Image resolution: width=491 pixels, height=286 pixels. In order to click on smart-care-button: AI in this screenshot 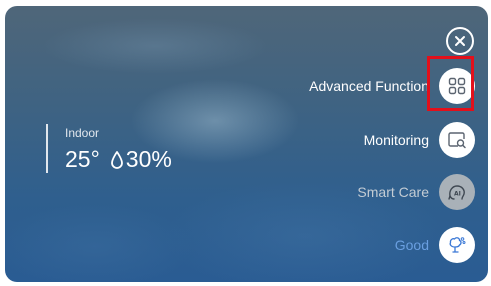, I will do `click(457, 192)`.